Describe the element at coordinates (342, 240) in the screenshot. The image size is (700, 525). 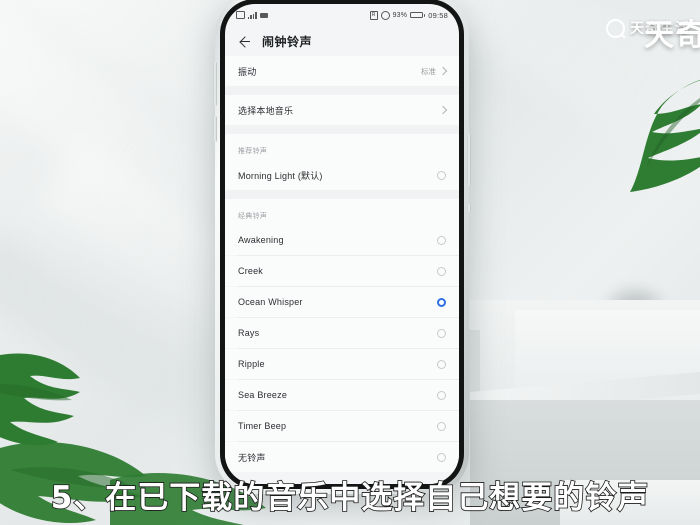
I see `list-item: Awakening` at that location.